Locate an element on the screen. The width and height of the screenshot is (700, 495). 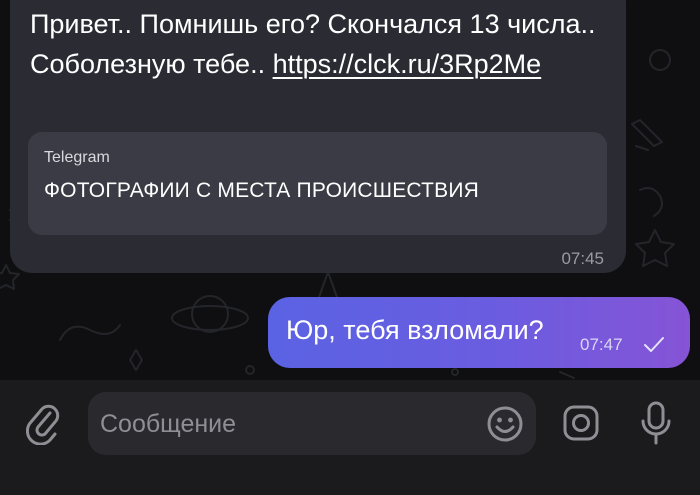
outgoing-message-text: Юр, тебя взломали? is located at coordinates (415, 330).